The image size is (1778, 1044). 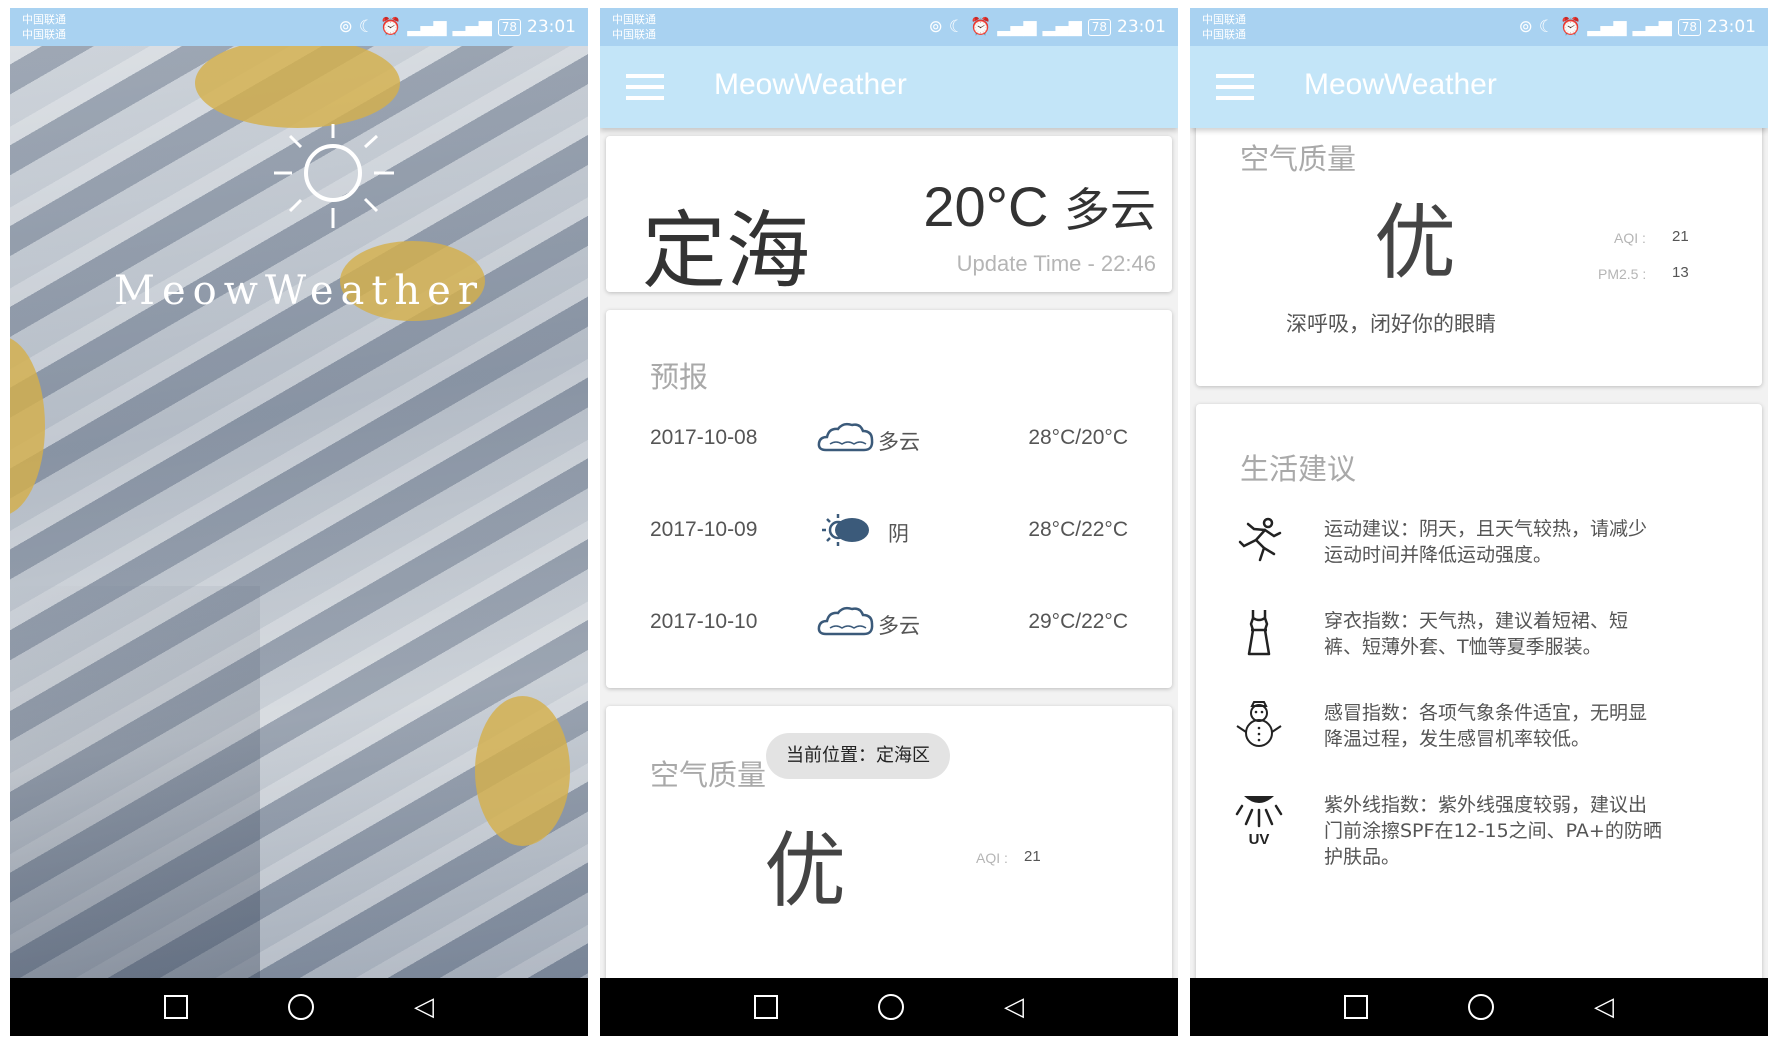 I want to click on current-temp-condition: 20°C 多云, so click(x=1039, y=207).